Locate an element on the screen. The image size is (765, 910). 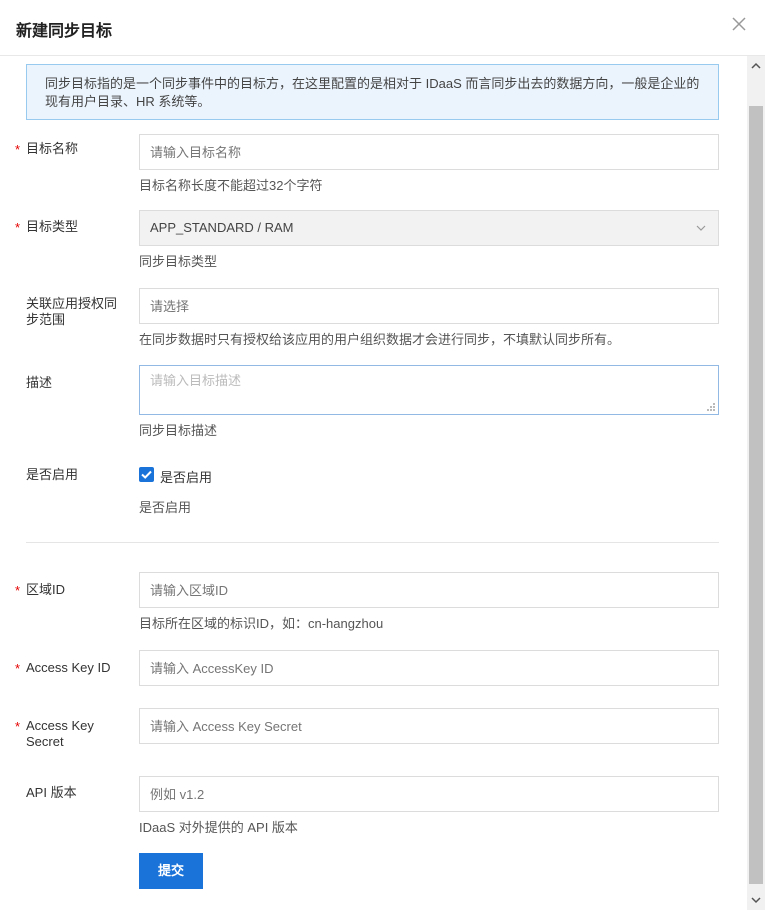
vertical-scrollbar is located at coordinates (756, 483).